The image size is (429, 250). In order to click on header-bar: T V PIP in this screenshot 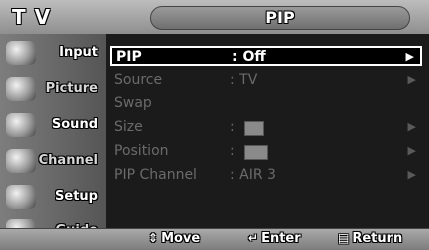, I will do `click(214, 17)`.